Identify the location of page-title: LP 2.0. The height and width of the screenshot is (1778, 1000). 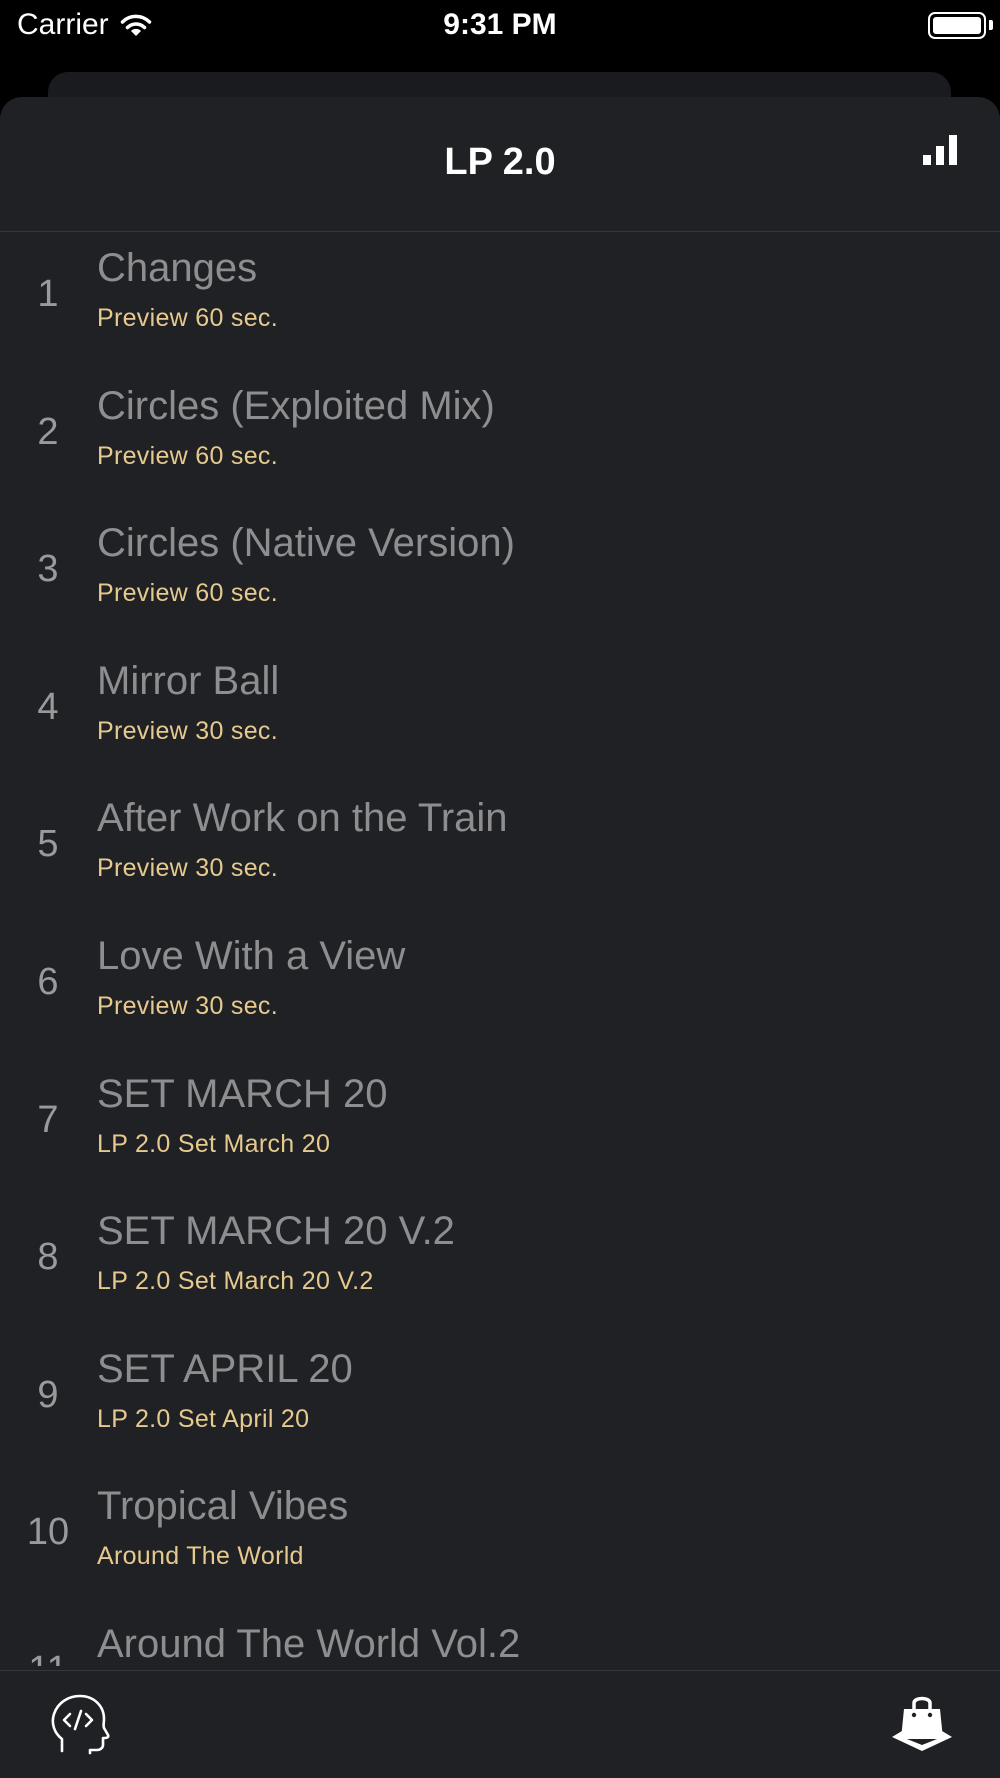
(500, 162).